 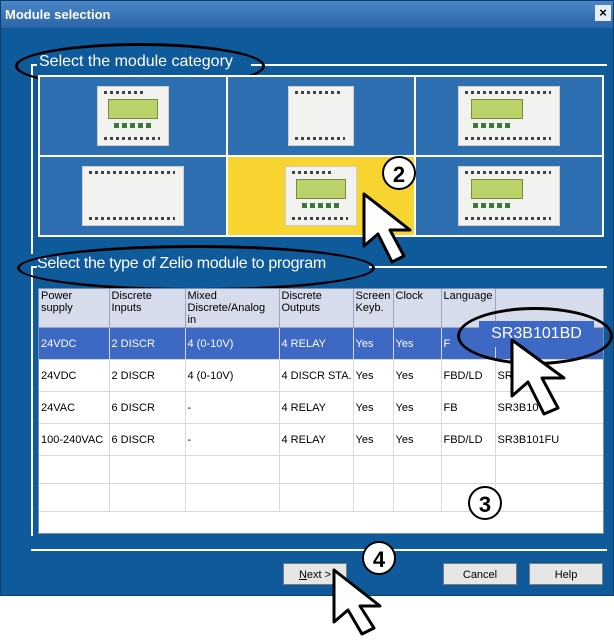 What do you see at coordinates (232, 308) in the screenshot?
I see `column-header: Mixed Discrete/Analog in` at bounding box center [232, 308].